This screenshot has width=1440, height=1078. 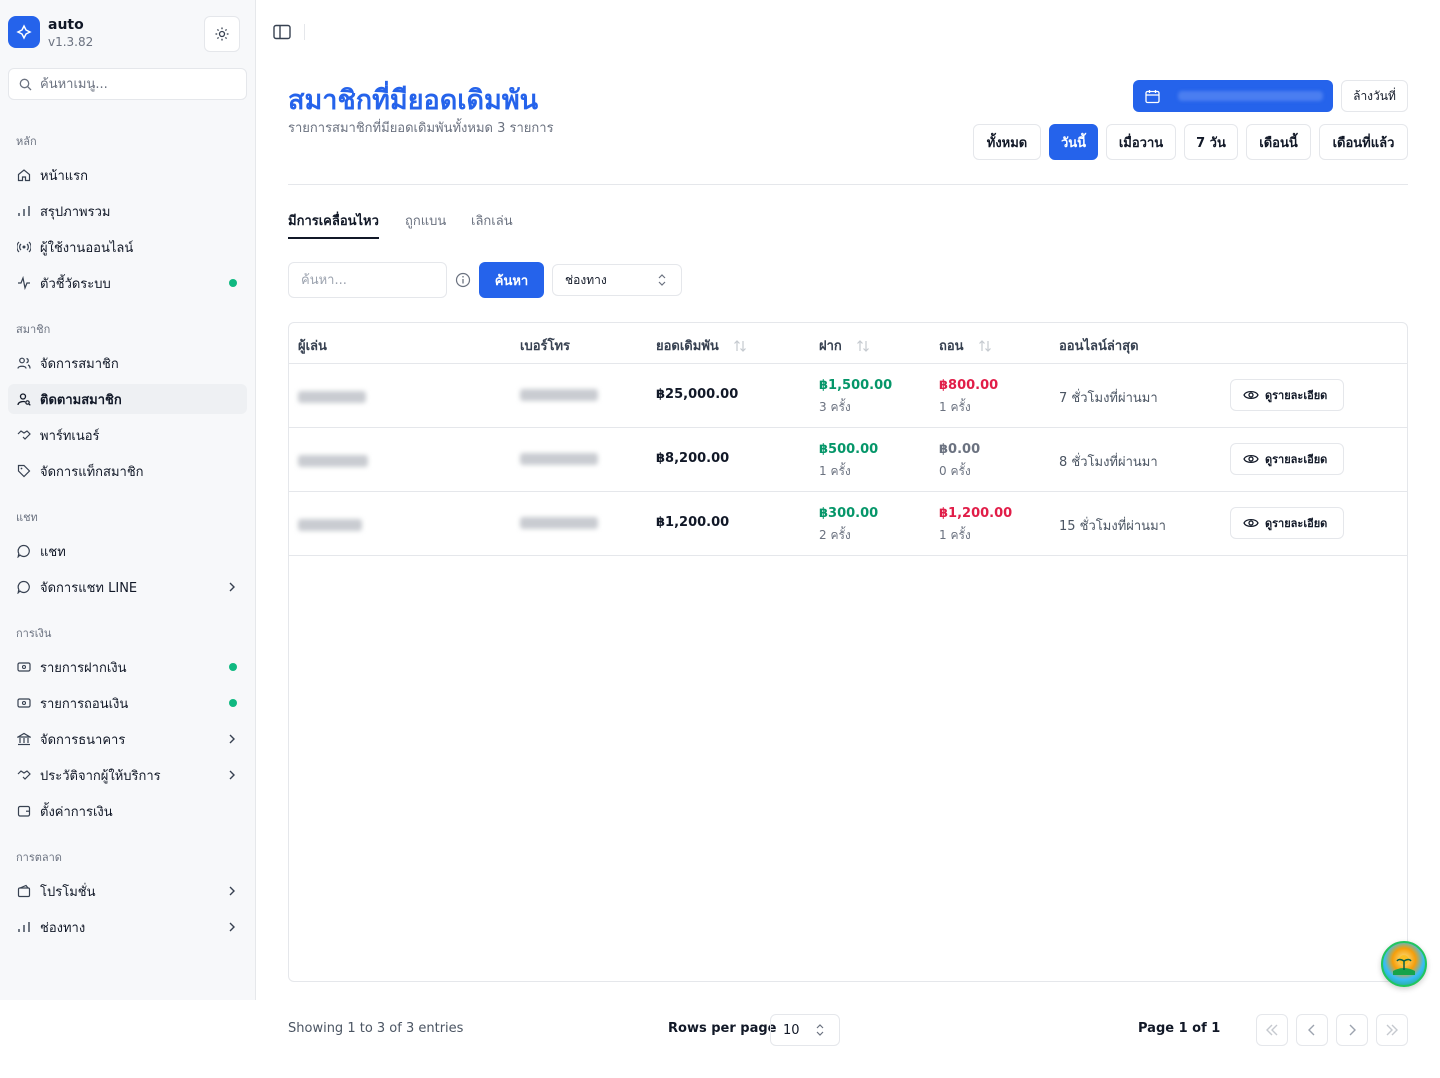 I want to click on activity-icon, so click(x=24, y=283).